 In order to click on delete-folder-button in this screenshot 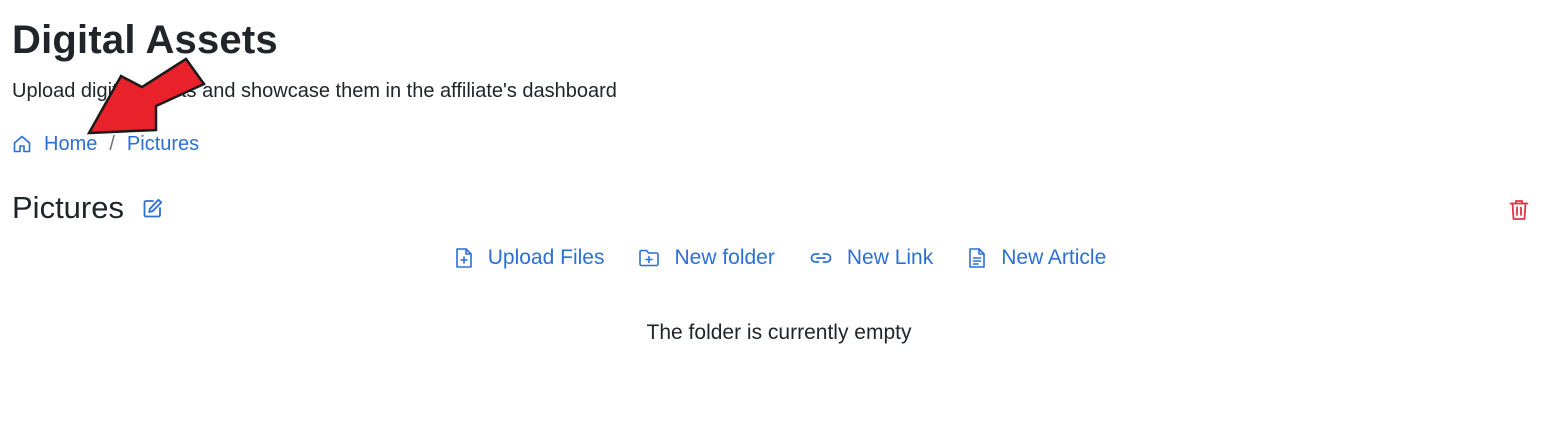, I will do `click(1519, 210)`.